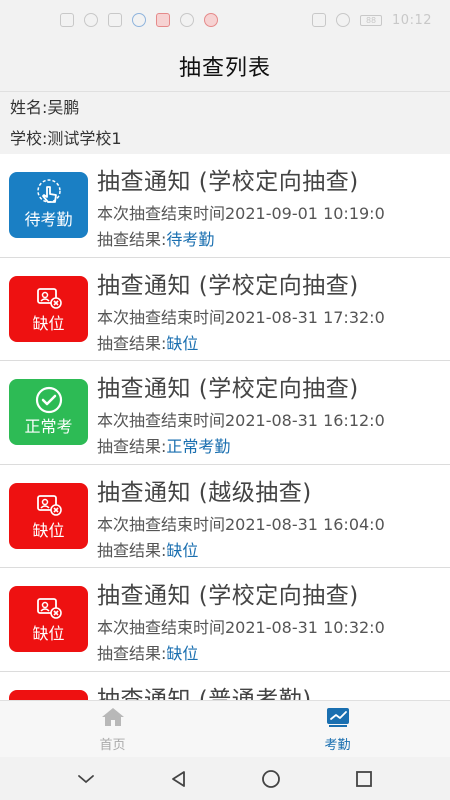 The width and height of the screenshot is (450, 800). What do you see at coordinates (241, 317) in the screenshot?
I see `item-end-time: 本次抽查结束时间2021-08-31 17:32:0` at bounding box center [241, 317].